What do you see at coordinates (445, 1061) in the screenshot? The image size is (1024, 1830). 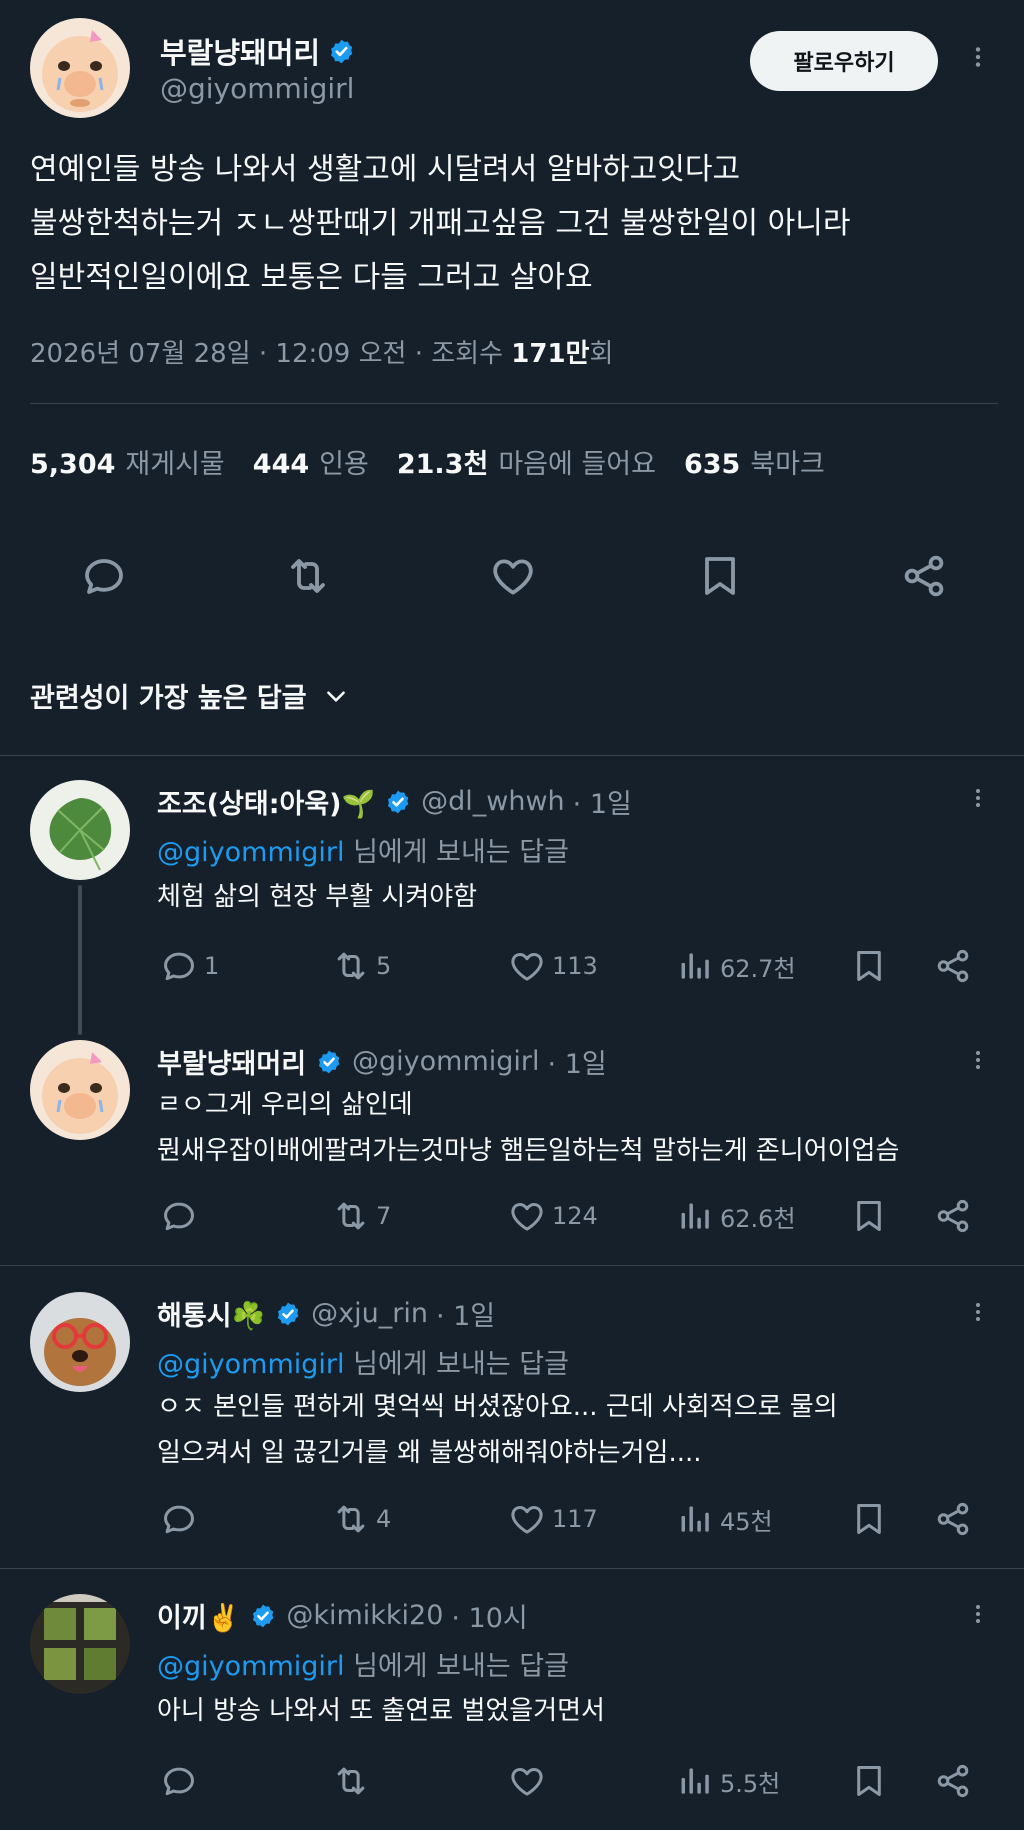 I see `reply-author-handle: @giyommigirl` at bounding box center [445, 1061].